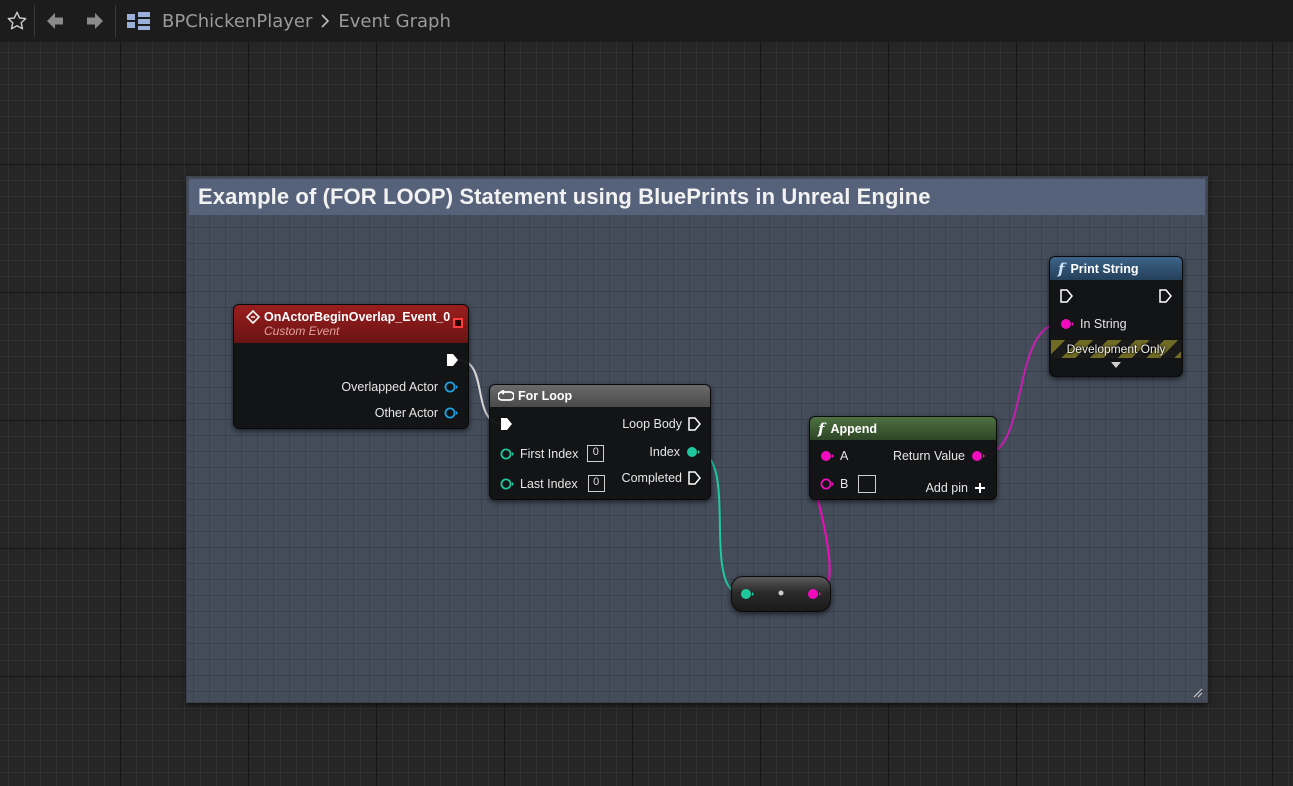 The image size is (1293, 786). I want to click on append-a-pin: A, so click(834, 456).